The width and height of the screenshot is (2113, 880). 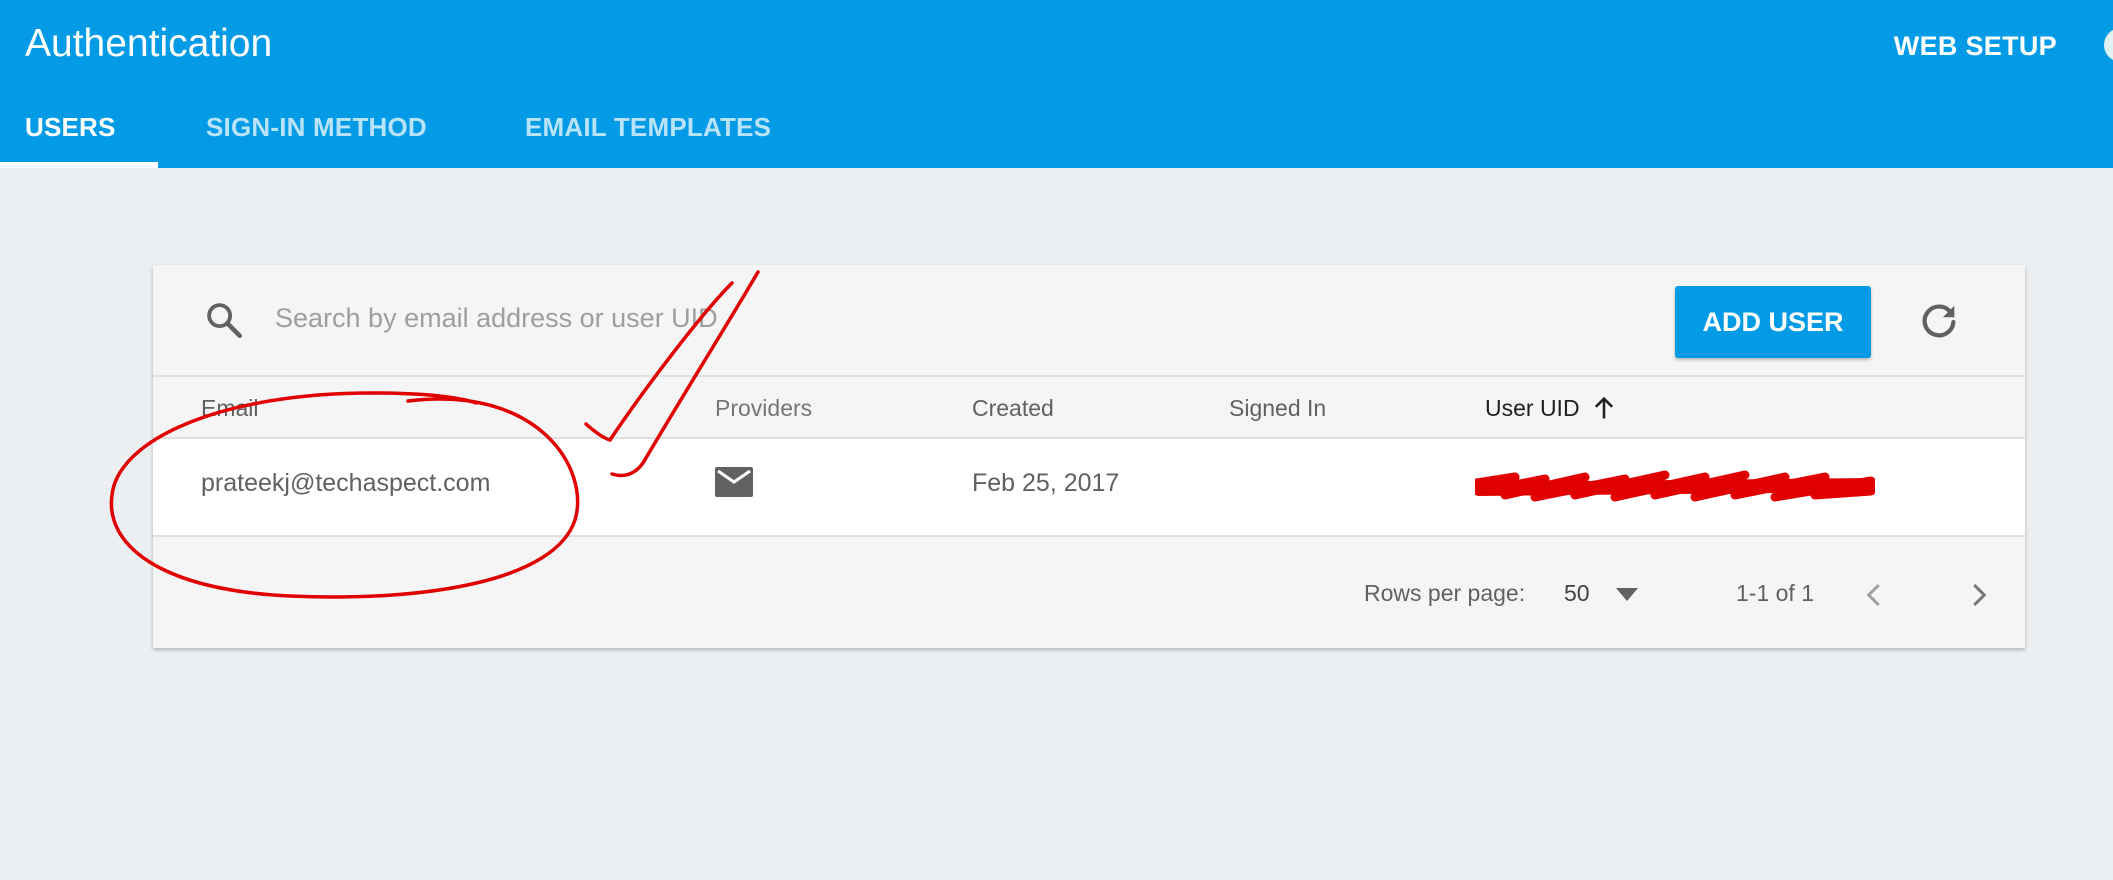 I want to click on search-icon, so click(x=224, y=320).